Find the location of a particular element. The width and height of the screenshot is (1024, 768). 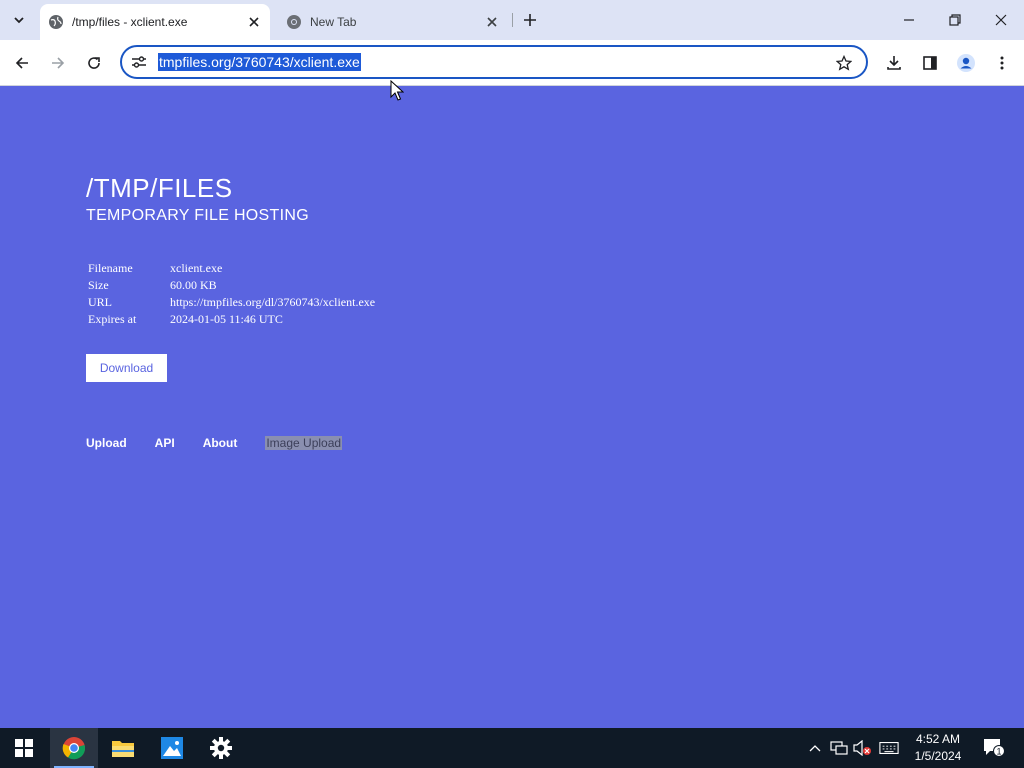

menu-button is located at coordinates (1002, 63).